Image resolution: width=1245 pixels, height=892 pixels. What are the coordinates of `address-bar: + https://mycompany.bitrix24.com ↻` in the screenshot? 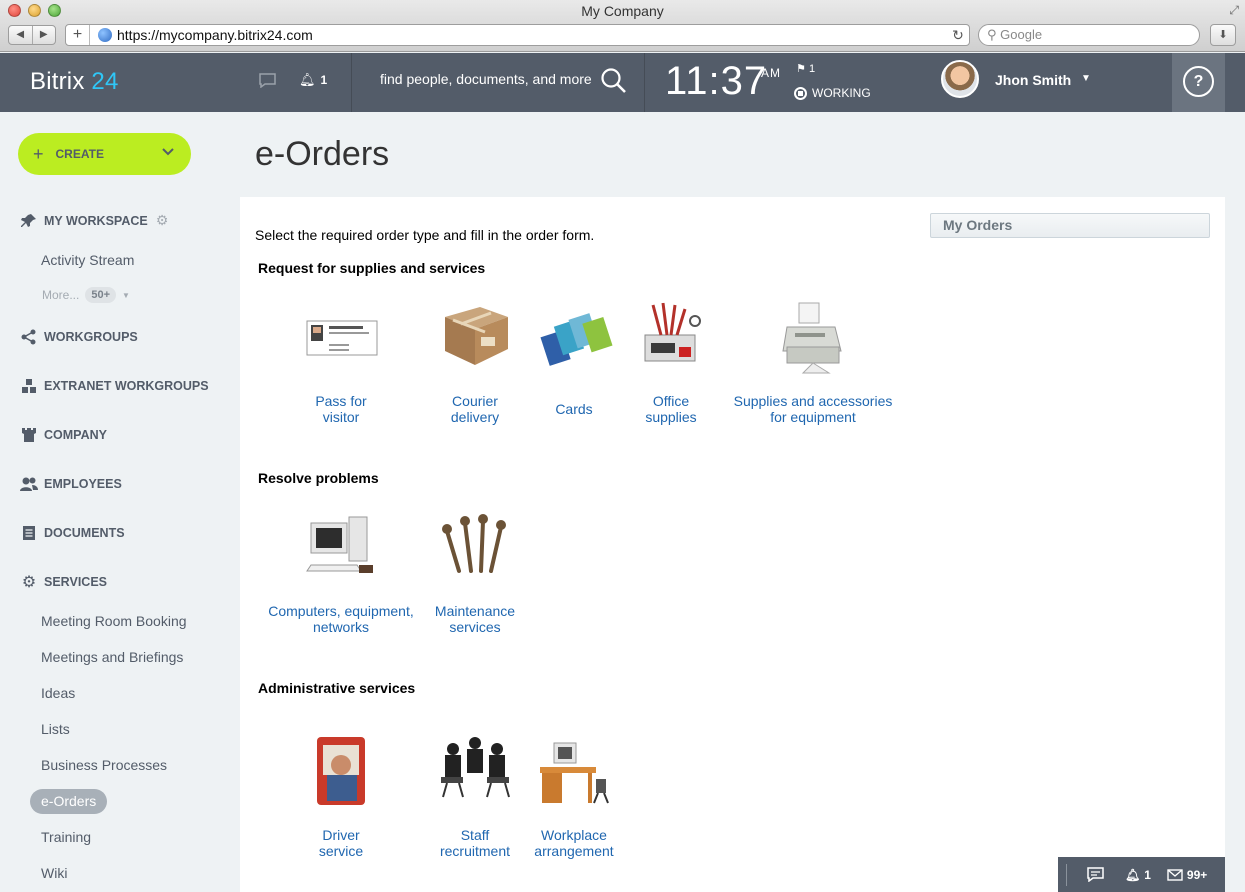 It's located at (517, 35).